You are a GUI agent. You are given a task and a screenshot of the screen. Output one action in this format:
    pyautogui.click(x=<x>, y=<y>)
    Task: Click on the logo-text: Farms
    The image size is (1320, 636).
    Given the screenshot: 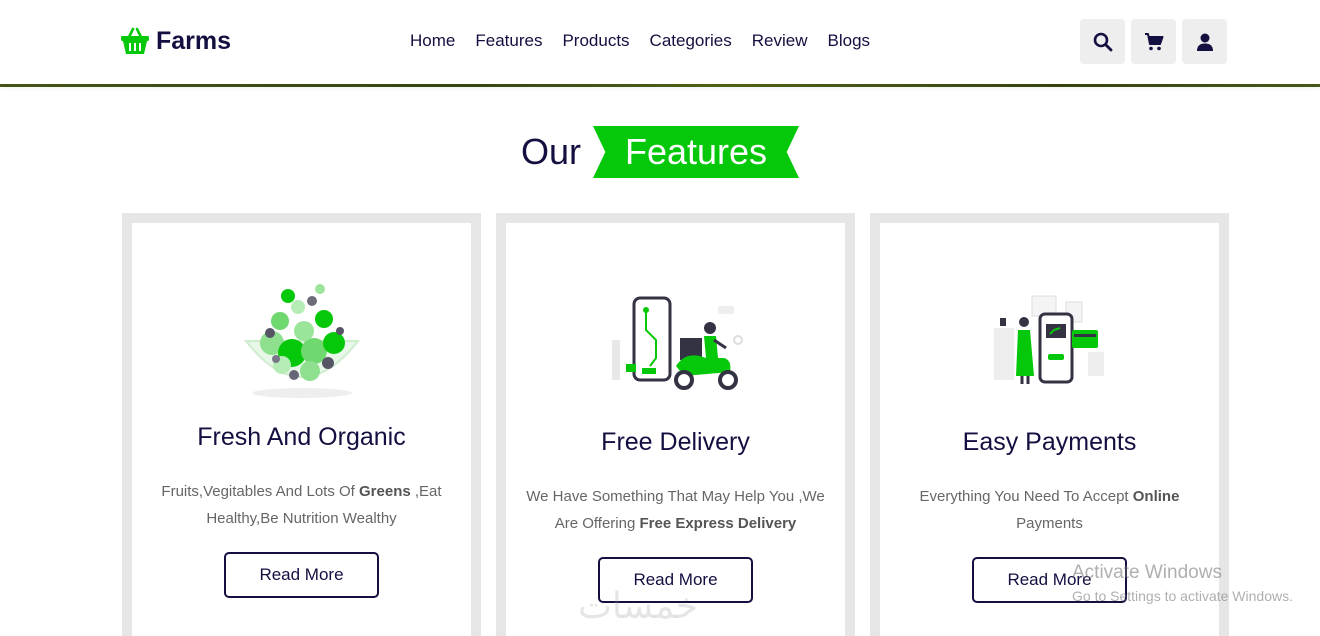 What is the action you would take?
    pyautogui.click(x=194, y=40)
    